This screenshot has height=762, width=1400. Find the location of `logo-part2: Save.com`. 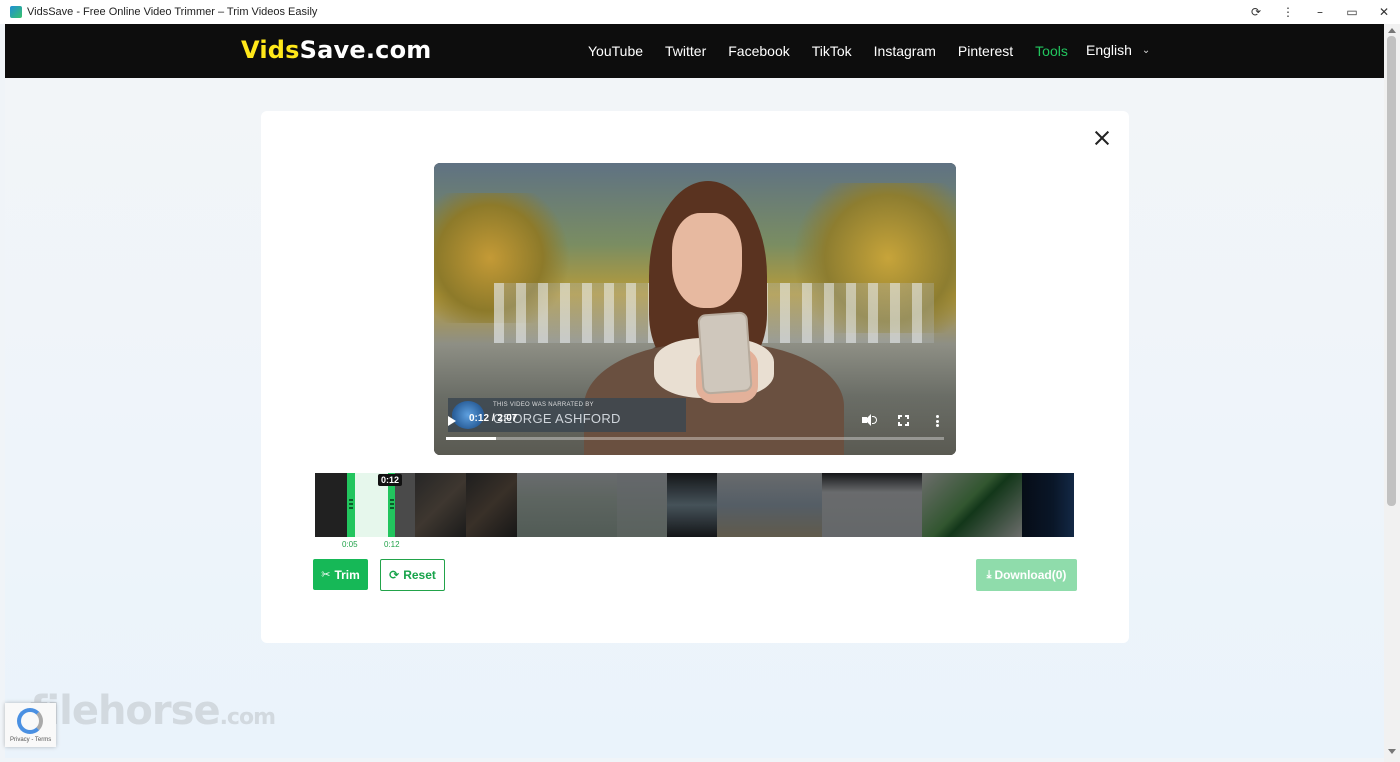

logo-part2: Save.com is located at coordinates (365, 50).